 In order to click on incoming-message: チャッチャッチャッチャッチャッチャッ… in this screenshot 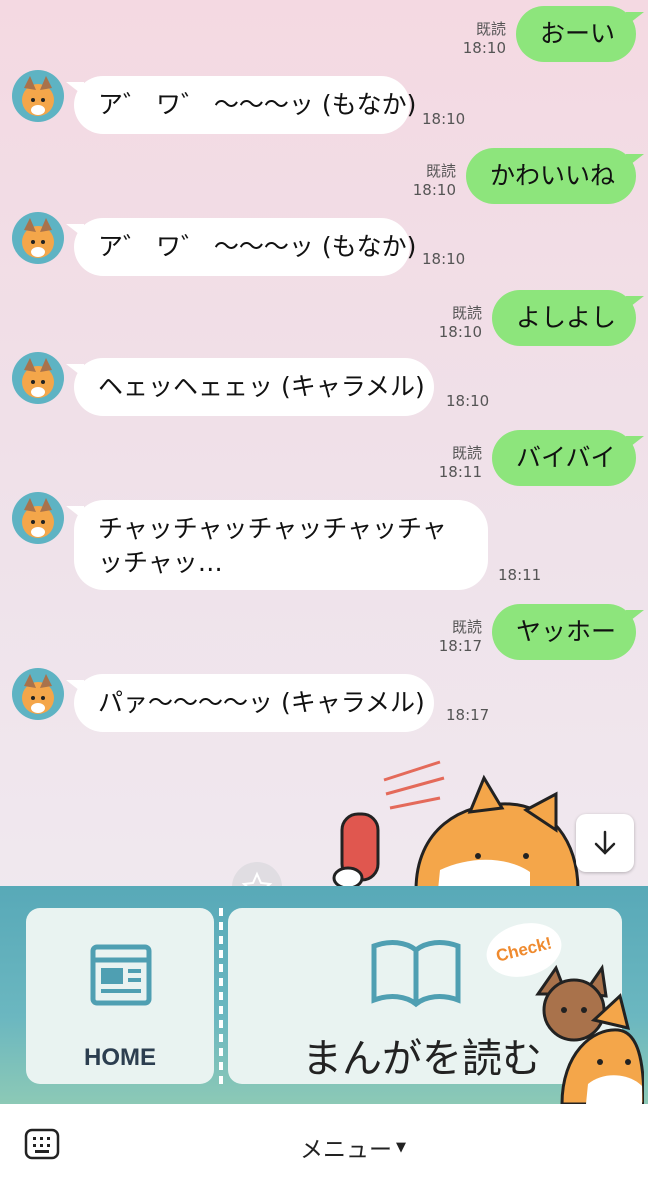, I will do `click(277, 545)`.